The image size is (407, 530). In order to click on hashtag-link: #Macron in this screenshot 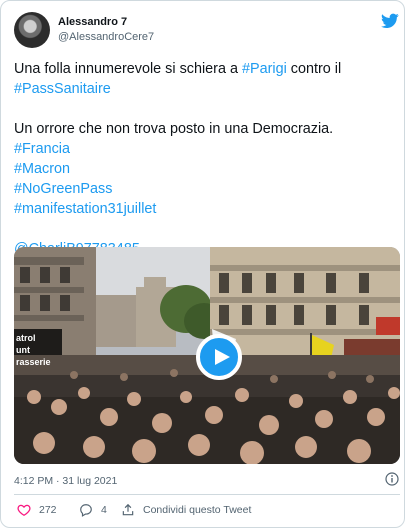, I will do `click(42, 169)`.